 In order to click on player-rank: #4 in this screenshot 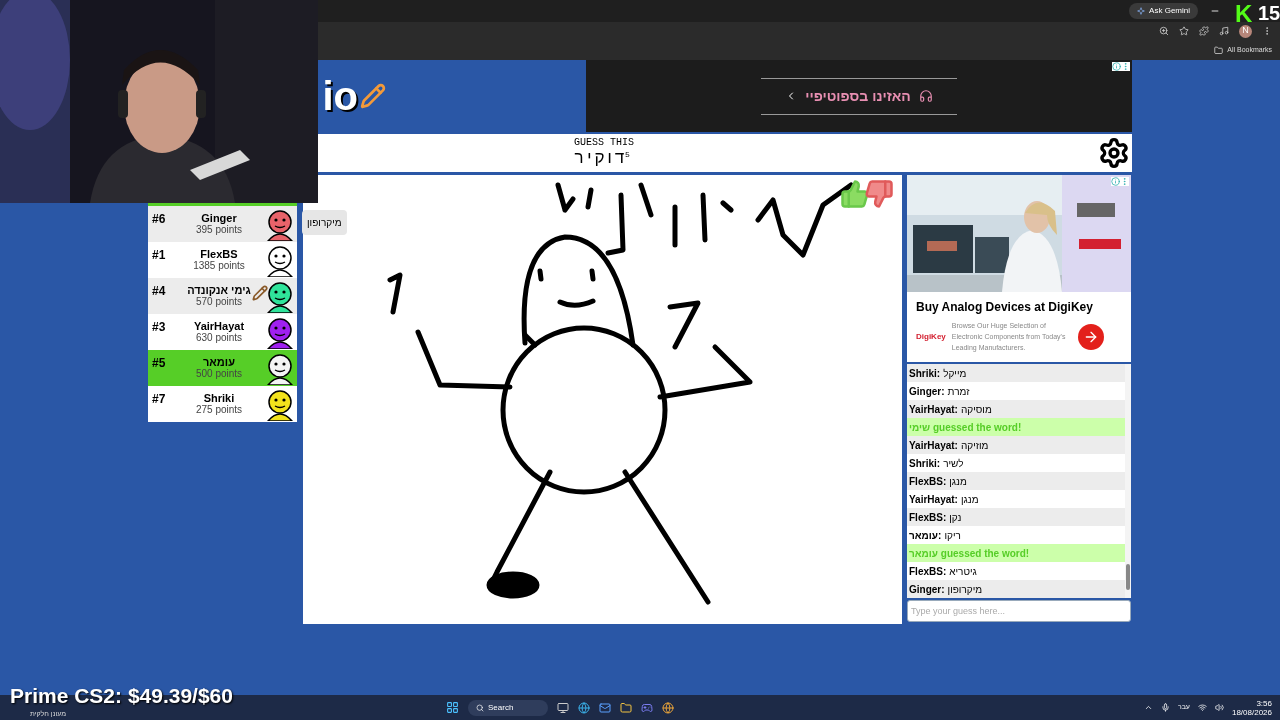, I will do `click(159, 291)`.